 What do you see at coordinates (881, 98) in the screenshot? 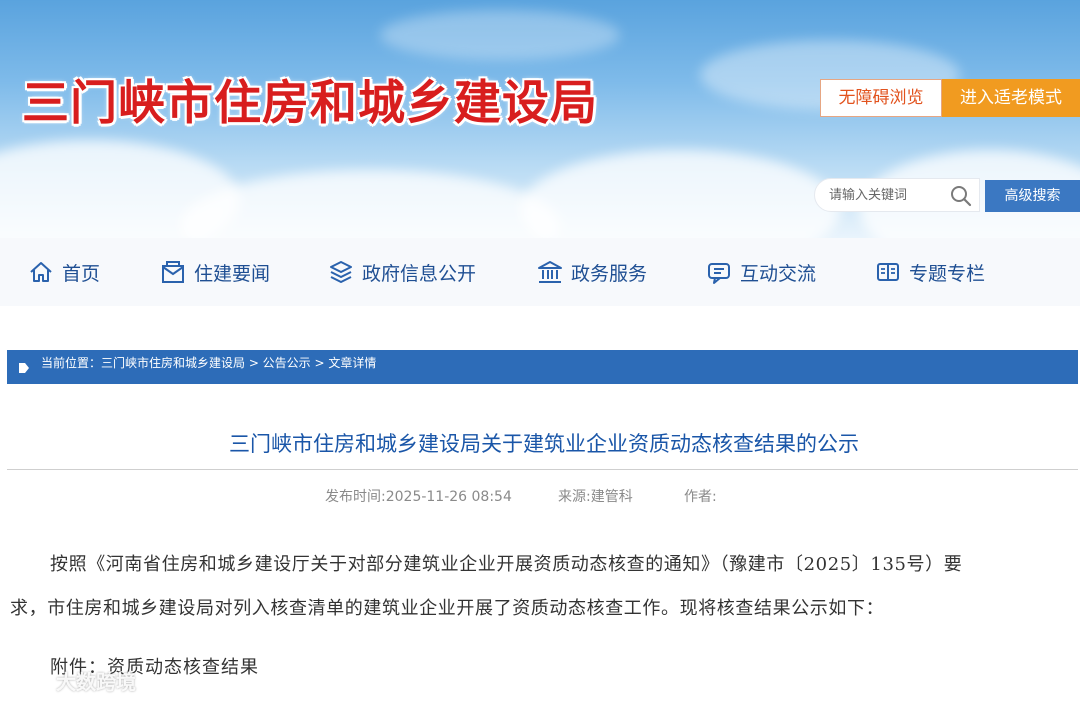
I see `barrier-free-button: 无障碍浏览` at bounding box center [881, 98].